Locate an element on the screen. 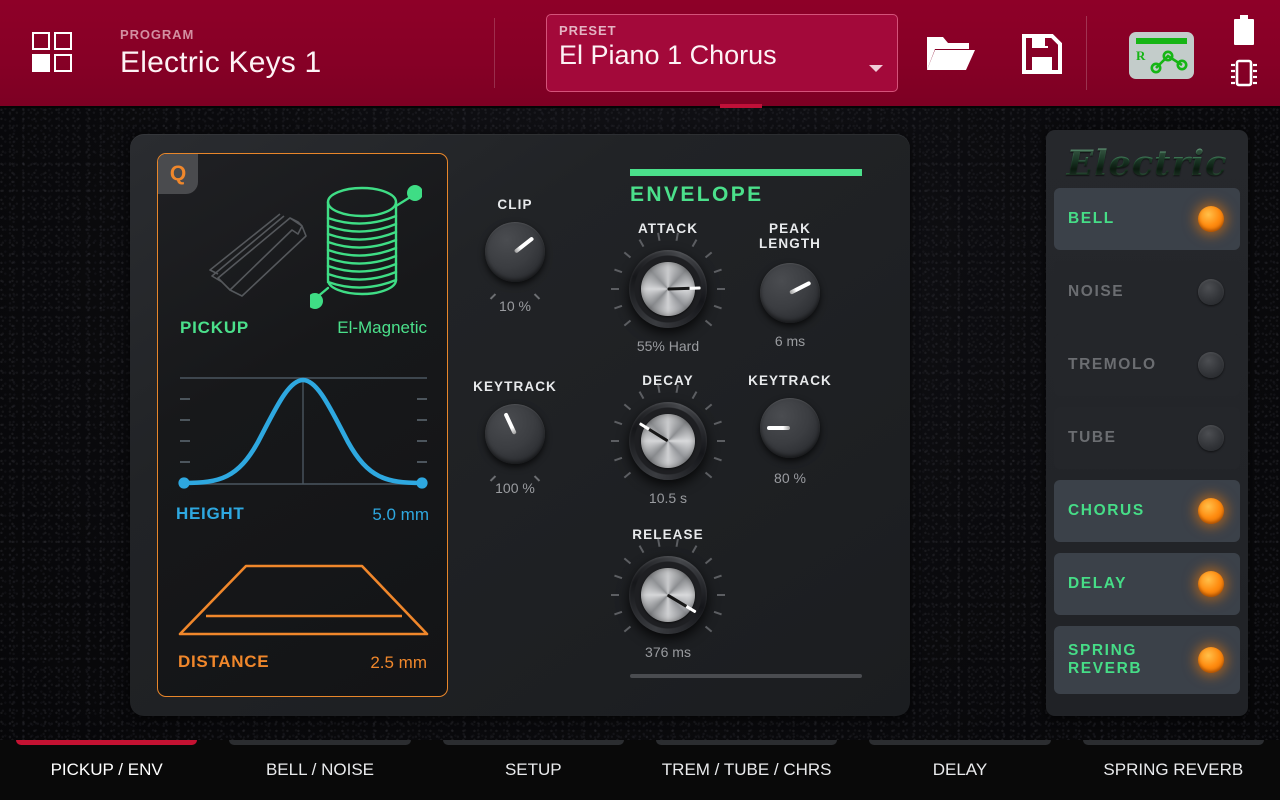 This screenshot has height=800, width=1280. tab-label-pickup-env: PICKUP / ENV is located at coordinates (106, 769).